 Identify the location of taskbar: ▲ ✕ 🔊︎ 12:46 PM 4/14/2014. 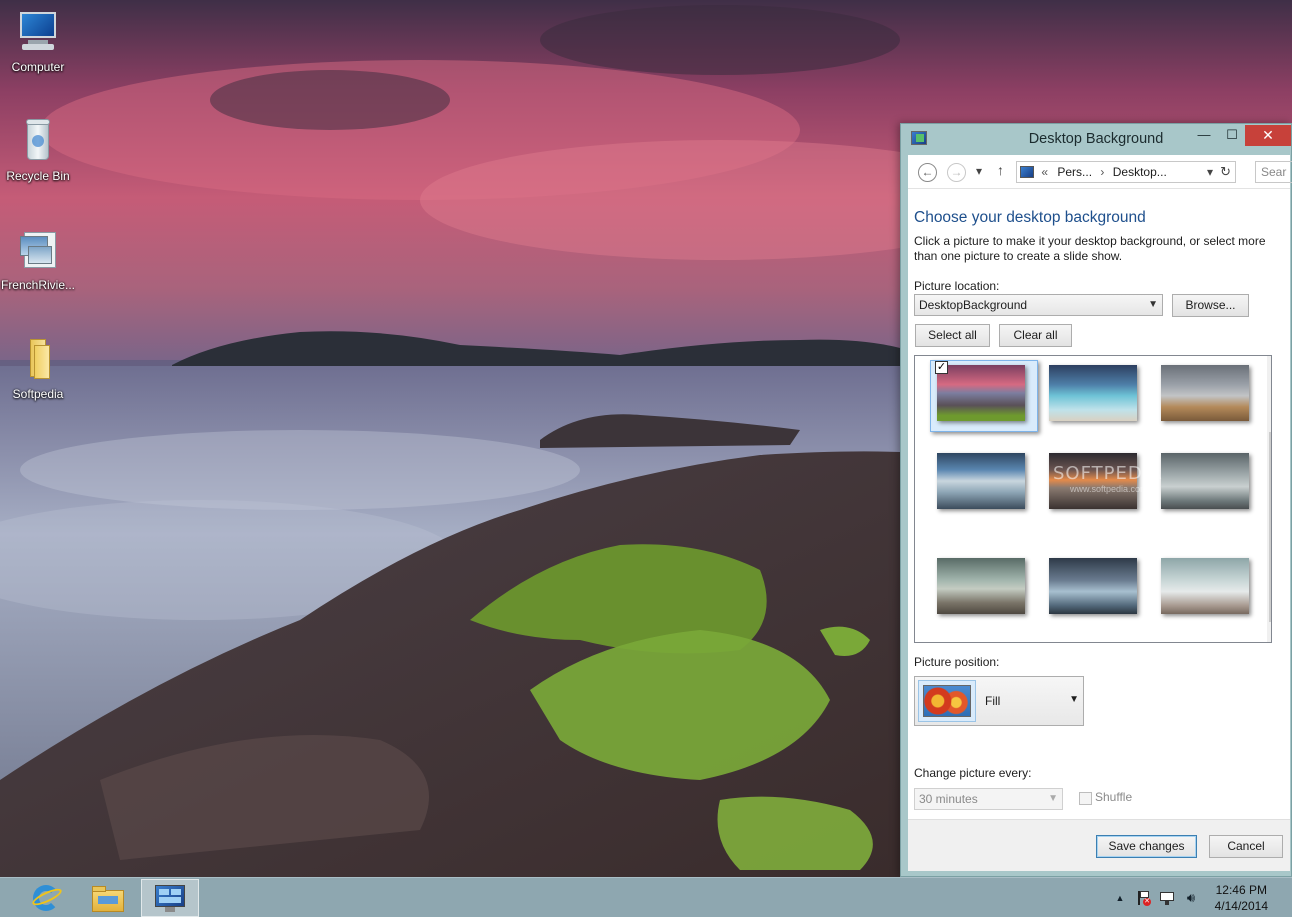
(646, 897).